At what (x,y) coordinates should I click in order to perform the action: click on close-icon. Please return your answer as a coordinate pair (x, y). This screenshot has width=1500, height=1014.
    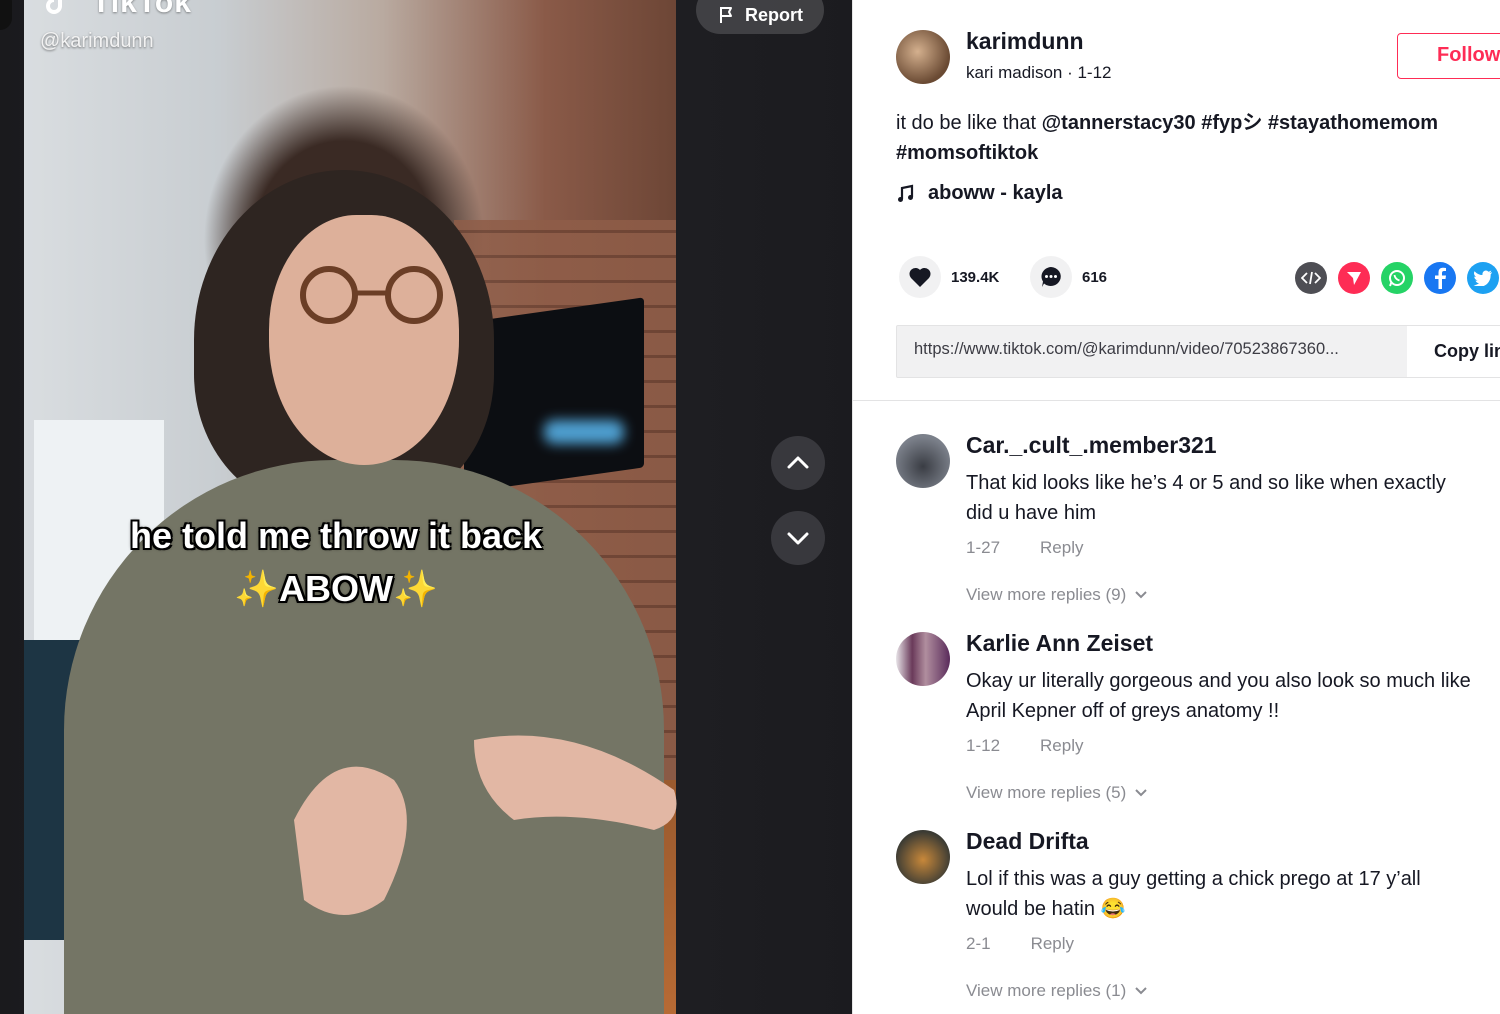
    Looking at the image, I should click on (6, 15).